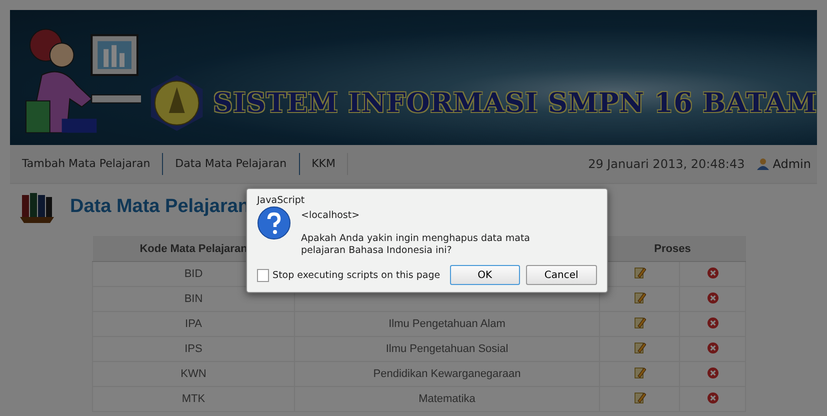  I want to click on nav-link: Data Mata Pelajaran, so click(231, 164).